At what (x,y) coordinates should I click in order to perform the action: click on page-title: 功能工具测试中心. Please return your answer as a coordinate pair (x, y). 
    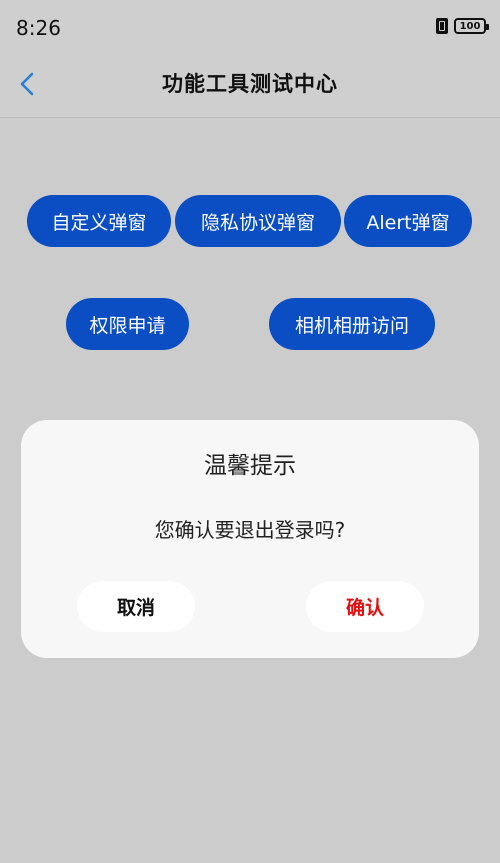
    Looking at the image, I should click on (250, 84).